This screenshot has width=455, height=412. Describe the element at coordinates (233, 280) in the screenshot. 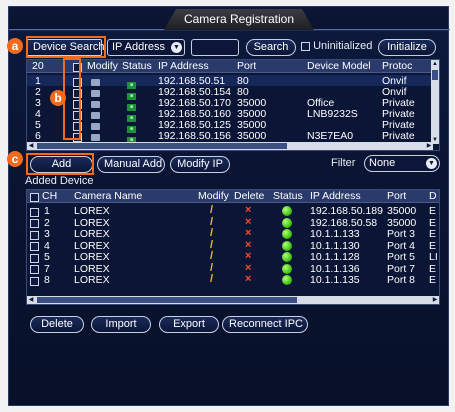

I see `table-row: 8 LOREX / × 10.1.1.135 Port 8 E` at that location.